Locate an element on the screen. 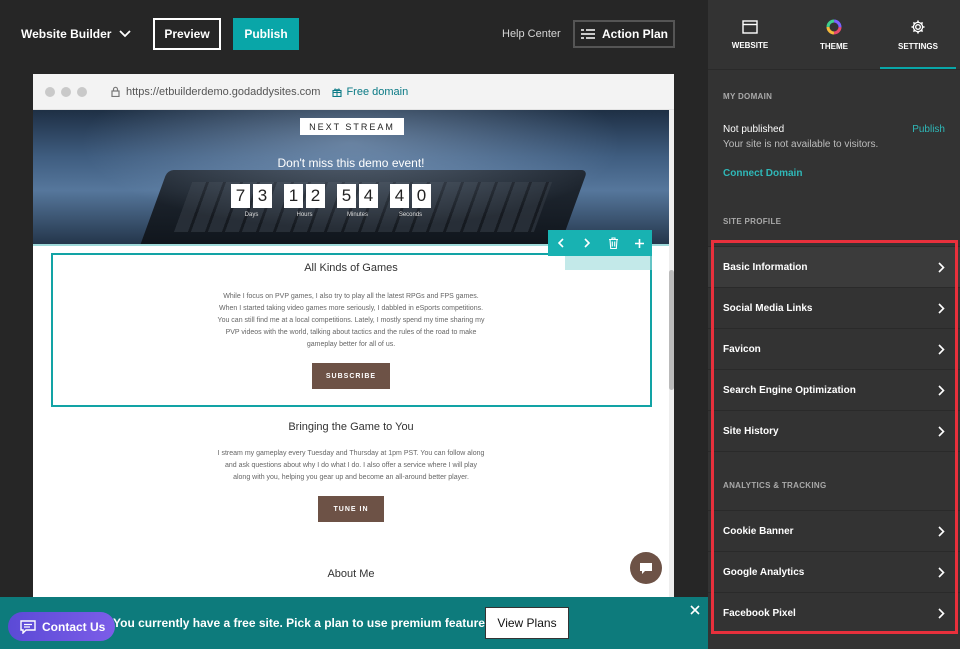 The height and width of the screenshot is (649, 960). panel-tabs: WEBSITE THEME SETTINGS is located at coordinates (834, 35).